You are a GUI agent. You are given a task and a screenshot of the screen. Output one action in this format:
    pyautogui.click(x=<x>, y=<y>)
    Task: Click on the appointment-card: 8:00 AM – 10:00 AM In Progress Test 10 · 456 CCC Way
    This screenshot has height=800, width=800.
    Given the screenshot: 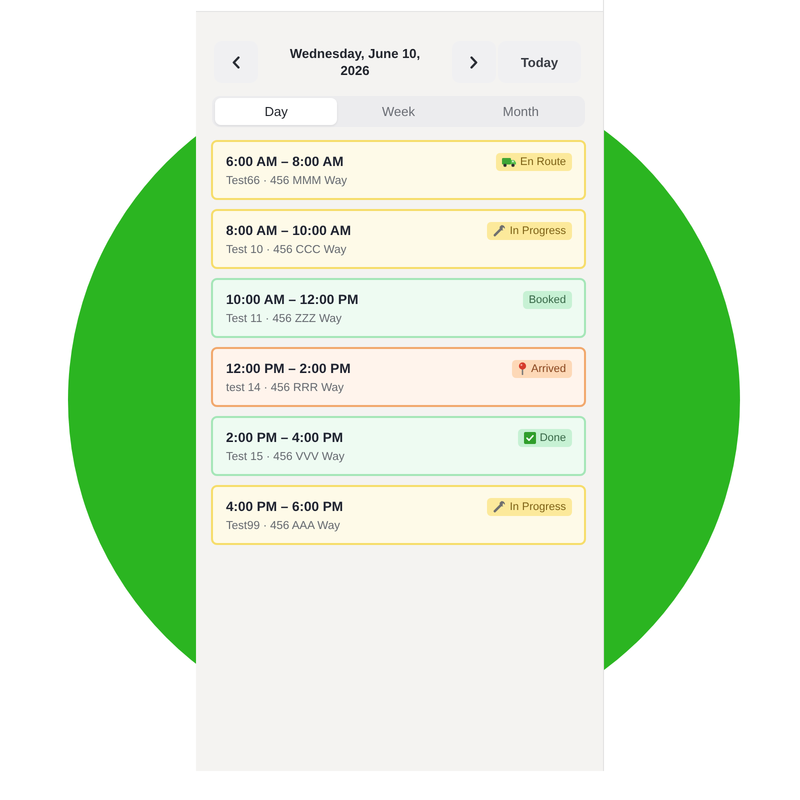 What is the action you would take?
    pyautogui.click(x=398, y=239)
    